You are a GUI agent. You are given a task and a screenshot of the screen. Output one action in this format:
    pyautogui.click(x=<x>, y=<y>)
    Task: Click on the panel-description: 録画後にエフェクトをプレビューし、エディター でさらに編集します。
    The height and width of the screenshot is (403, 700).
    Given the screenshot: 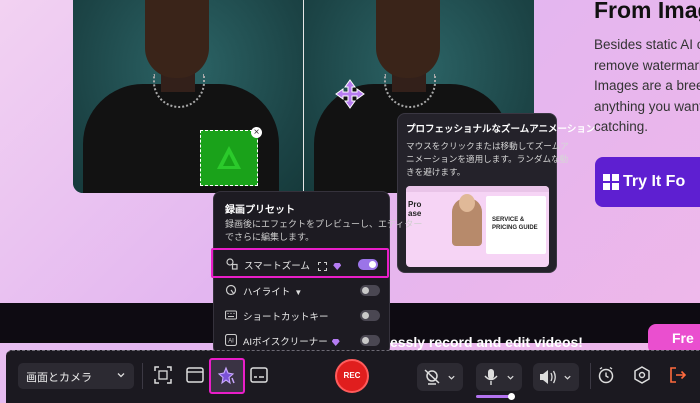 What is the action you would take?
    pyautogui.click(x=324, y=230)
    